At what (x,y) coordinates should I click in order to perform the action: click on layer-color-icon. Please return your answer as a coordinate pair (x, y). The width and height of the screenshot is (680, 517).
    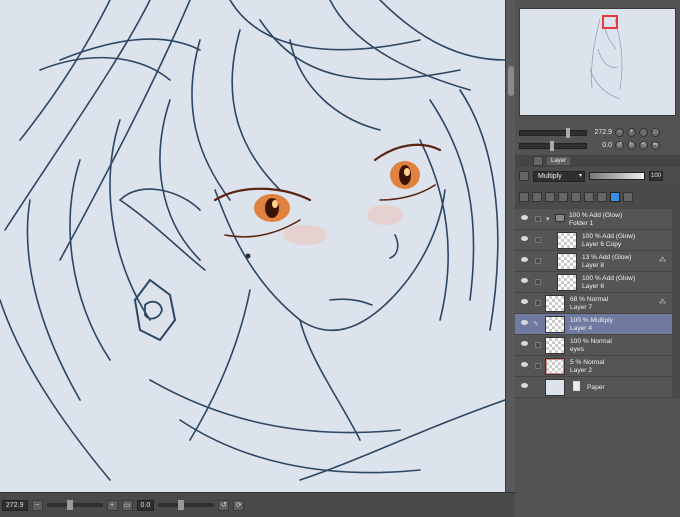
    Looking at the image, I should click on (628, 197).